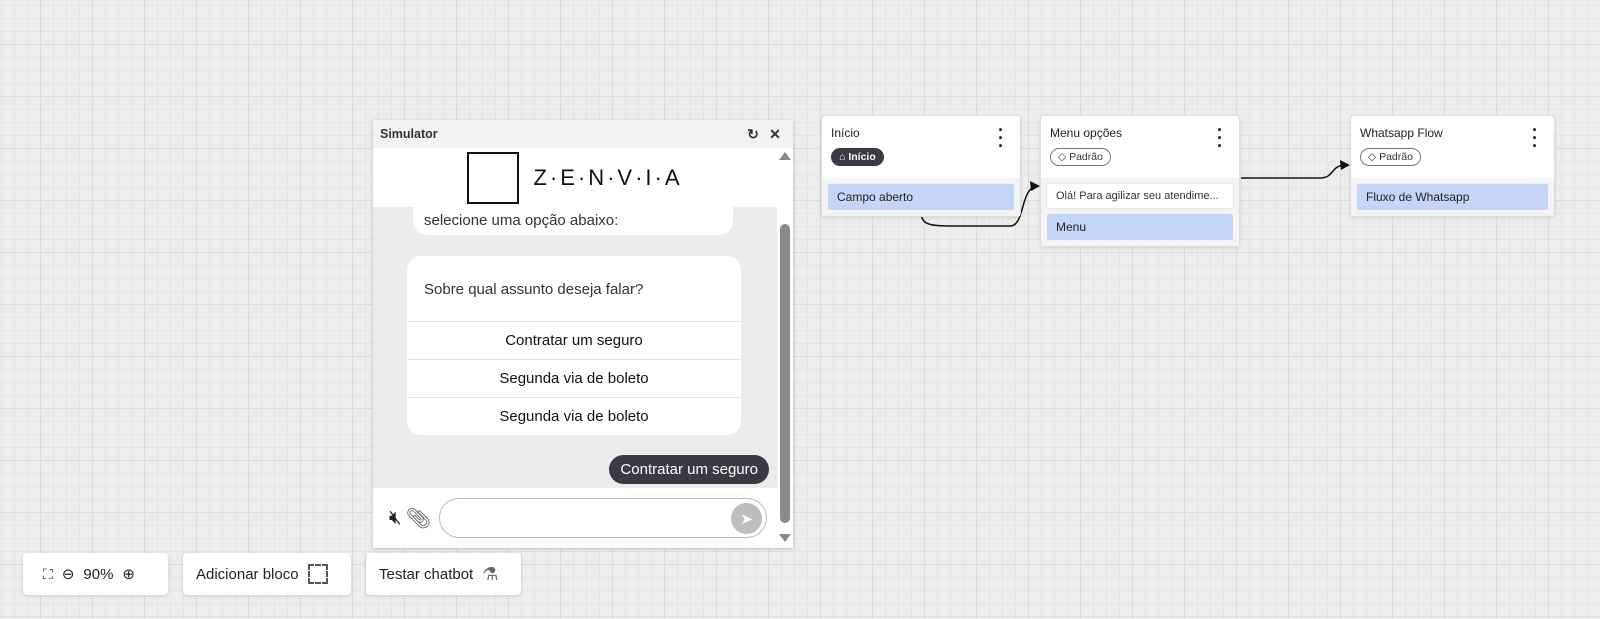 This screenshot has width=1600, height=619. I want to click on zoom-controls: ⛶ ⊖ 90% ⊕, so click(95, 574).